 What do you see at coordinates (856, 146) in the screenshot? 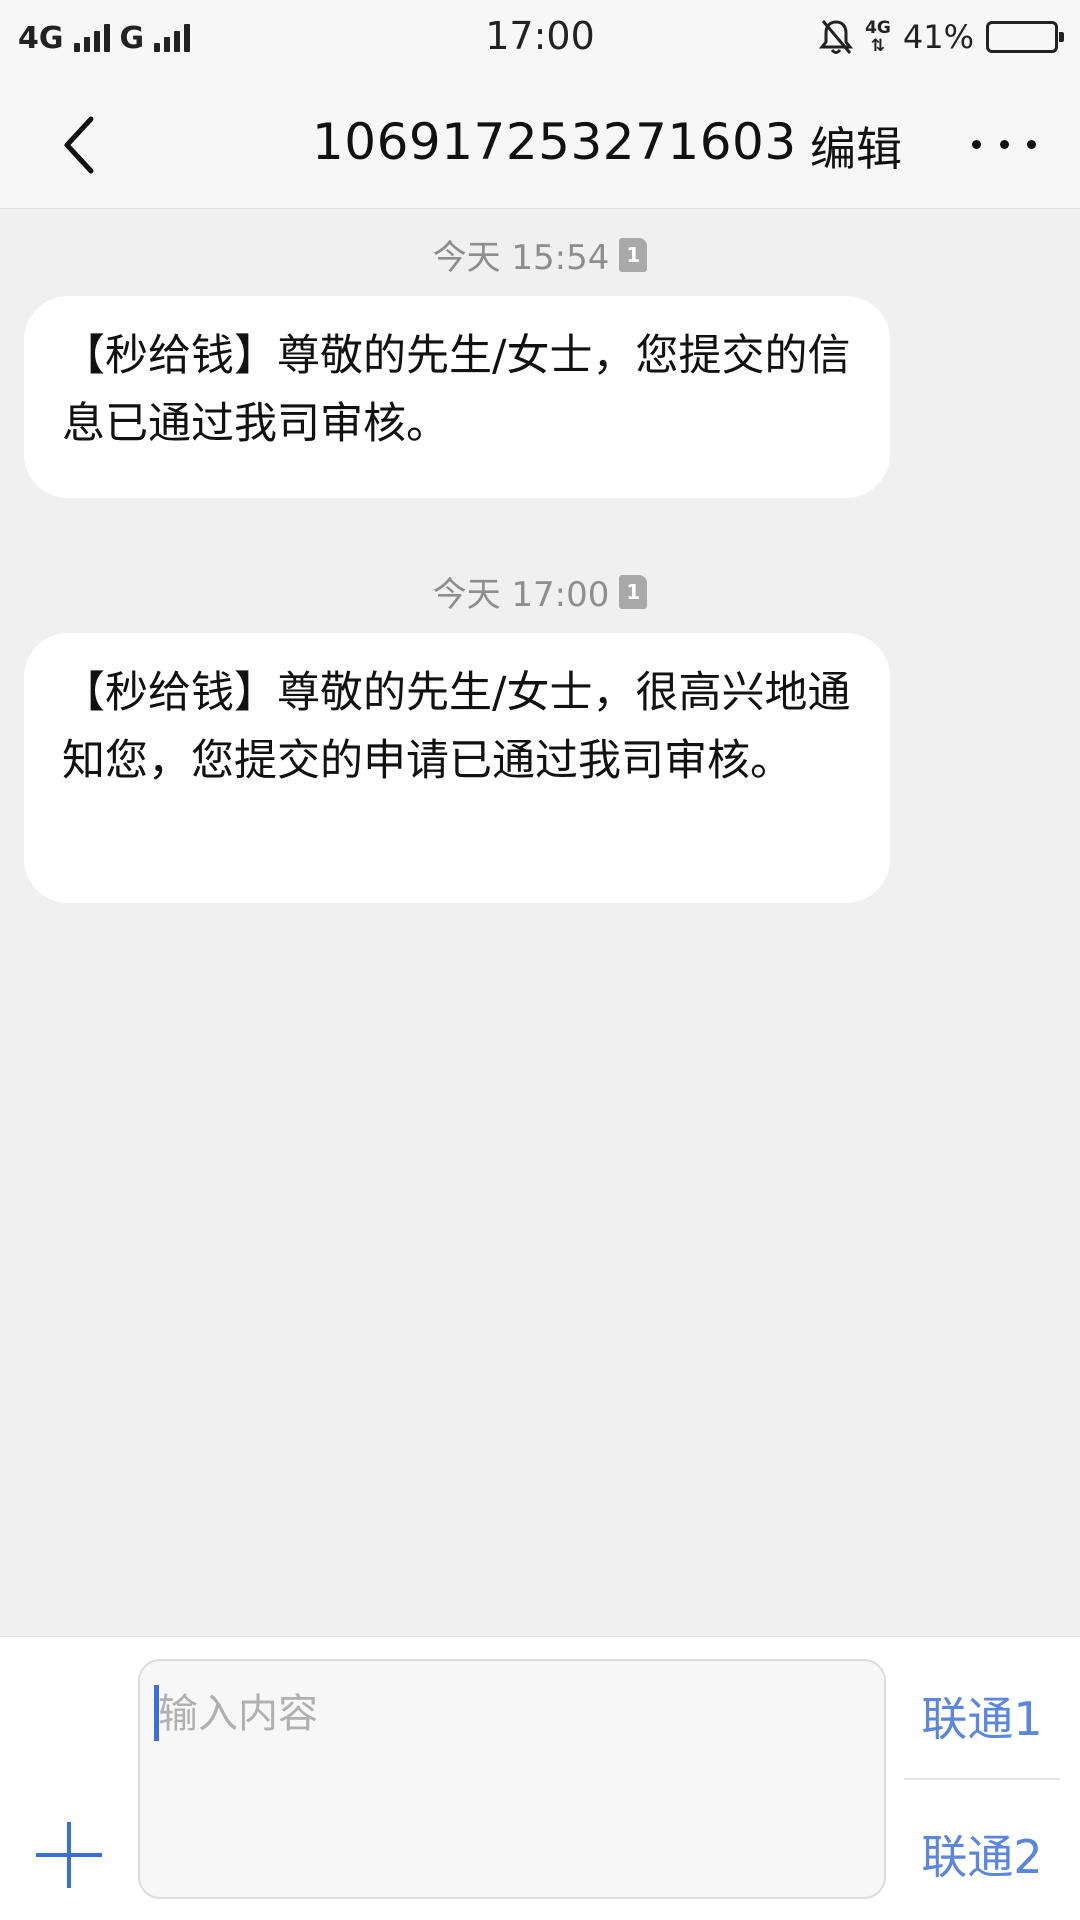
I see `edit-button: 编辑` at bounding box center [856, 146].